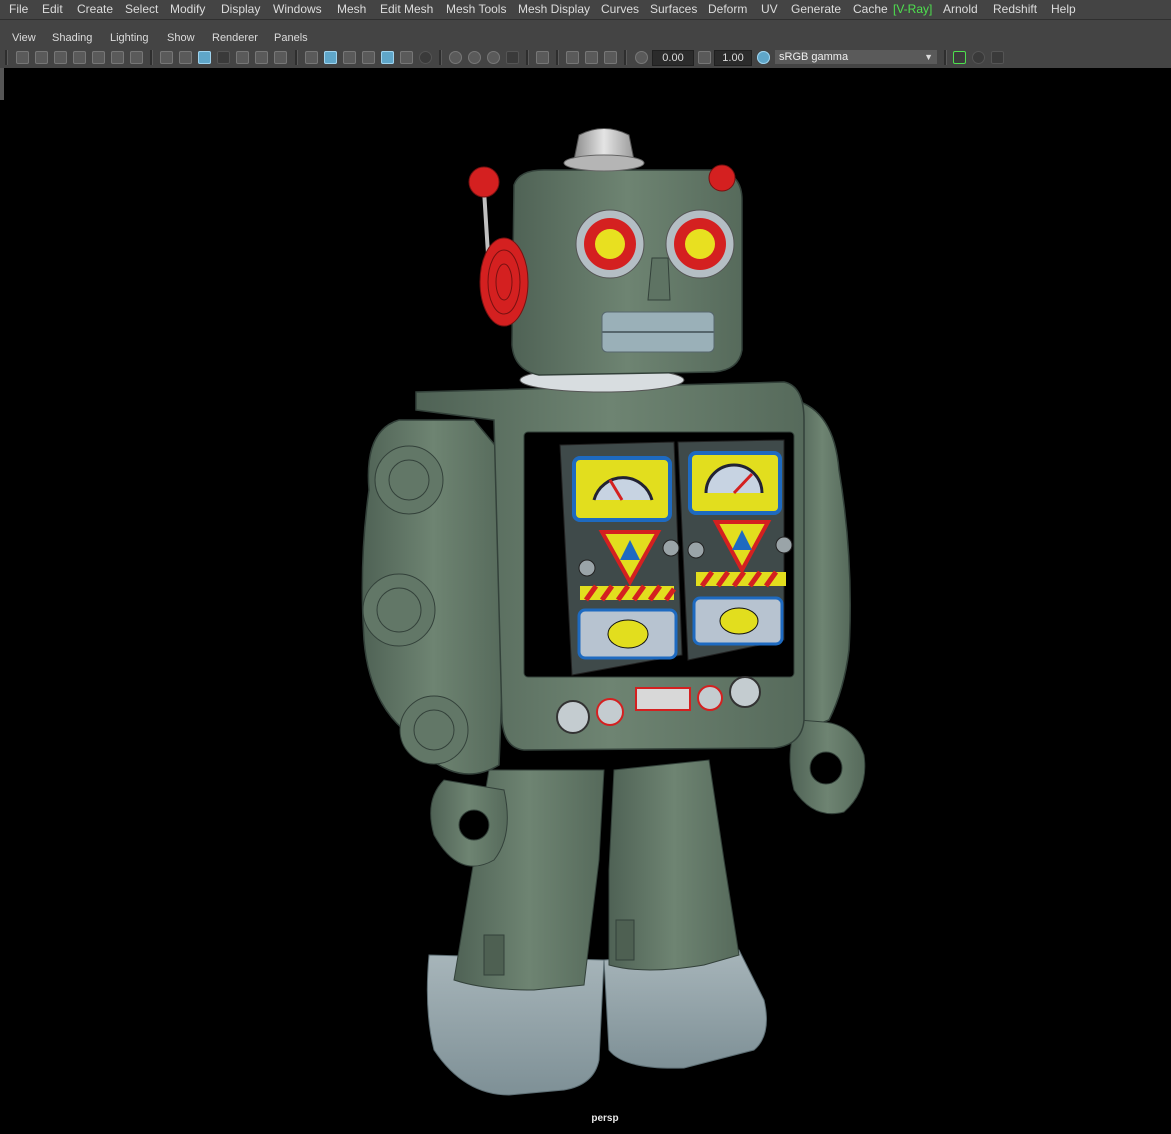 The image size is (1171, 1134). What do you see at coordinates (297, 9) in the screenshot?
I see `menu-windows: Windows` at bounding box center [297, 9].